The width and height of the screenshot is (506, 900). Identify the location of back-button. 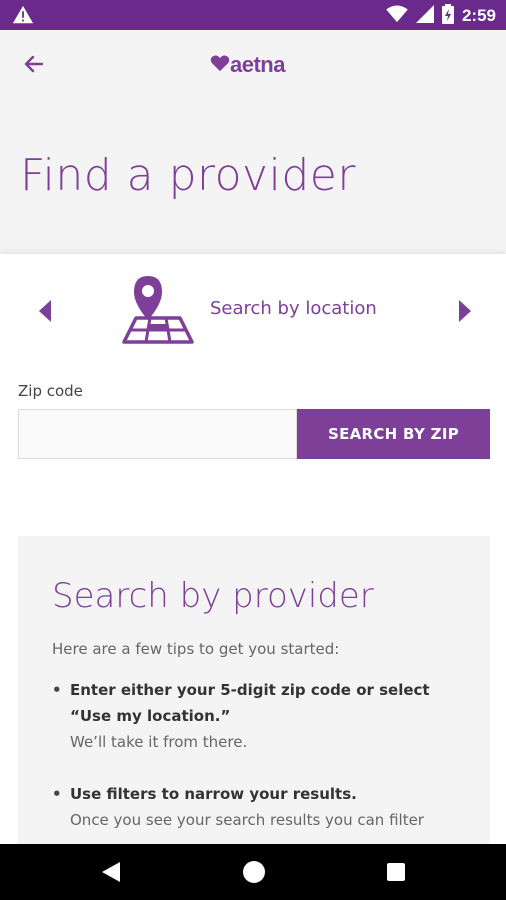
(34, 66).